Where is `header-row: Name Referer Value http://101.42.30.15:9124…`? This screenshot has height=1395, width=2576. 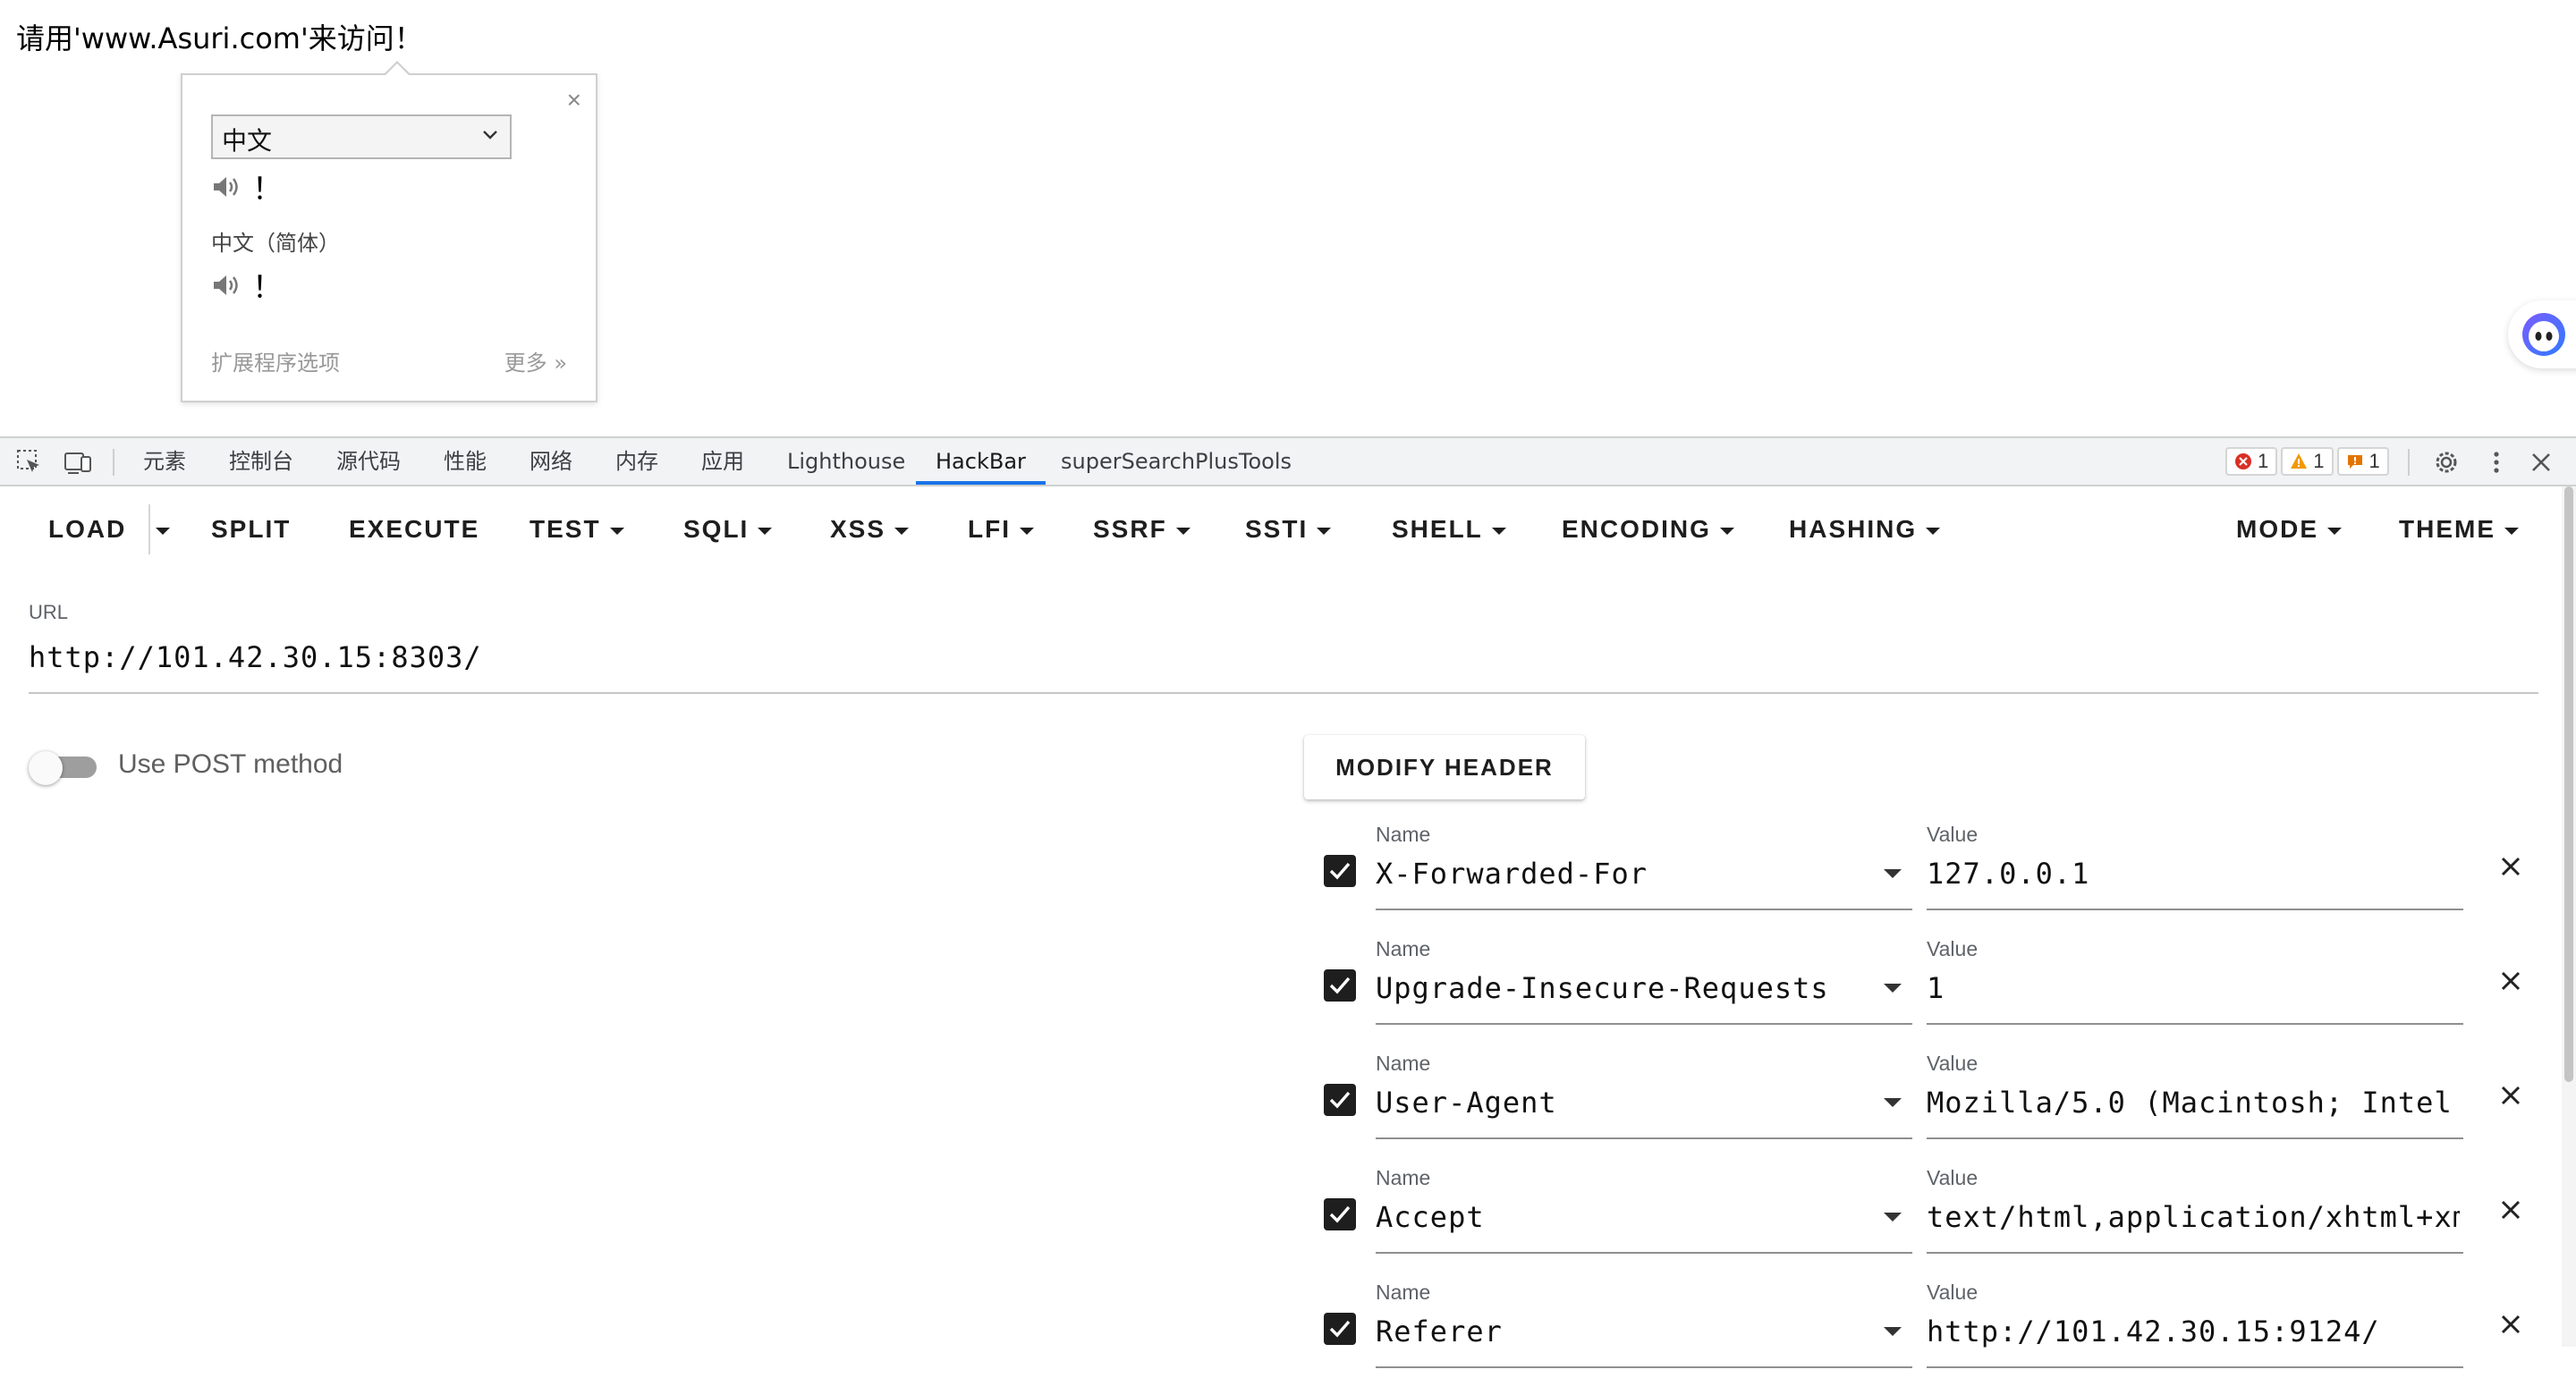 header-row: Name Referer Value http://101.42.30.15:9124… is located at coordinates (1921, 1338).